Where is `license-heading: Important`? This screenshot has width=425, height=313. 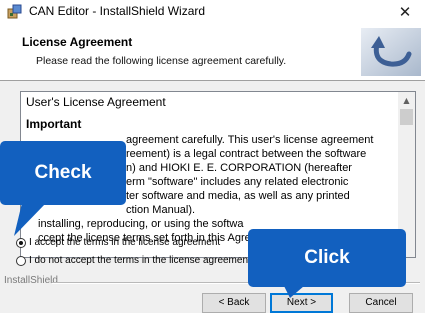
license-heading: Important is located at coordinates (54, 124).